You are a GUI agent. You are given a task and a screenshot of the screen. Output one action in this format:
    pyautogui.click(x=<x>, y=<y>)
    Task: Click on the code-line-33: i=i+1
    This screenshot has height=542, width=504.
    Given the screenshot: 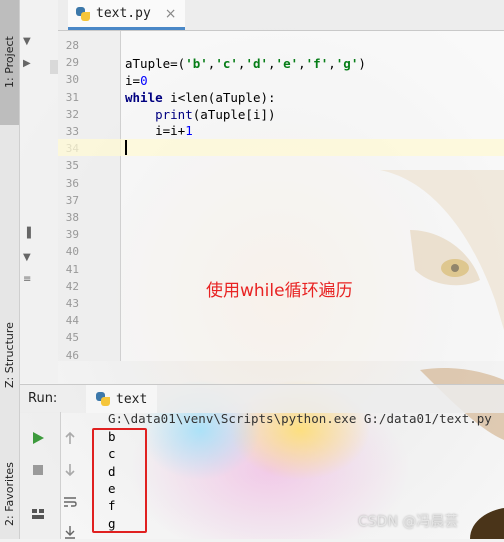 What is the action you would take?
    pyautogui.click(x=159, y=130)
    